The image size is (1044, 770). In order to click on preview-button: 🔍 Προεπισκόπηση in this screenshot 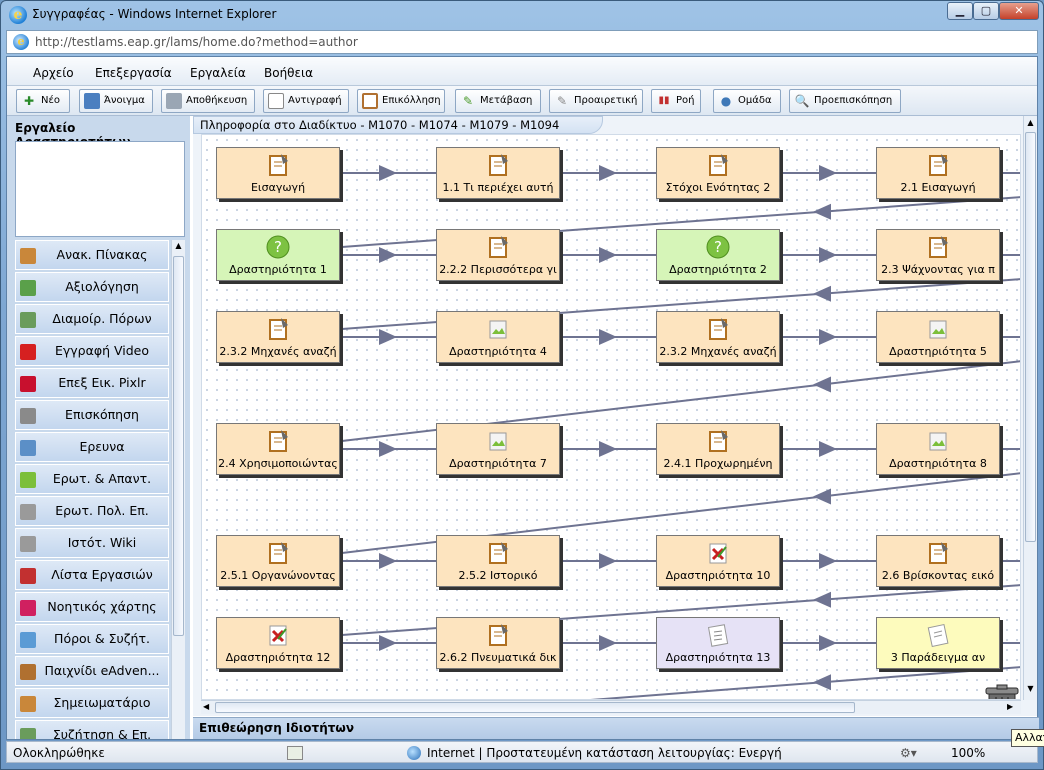, I will do `click(845, 101)`.